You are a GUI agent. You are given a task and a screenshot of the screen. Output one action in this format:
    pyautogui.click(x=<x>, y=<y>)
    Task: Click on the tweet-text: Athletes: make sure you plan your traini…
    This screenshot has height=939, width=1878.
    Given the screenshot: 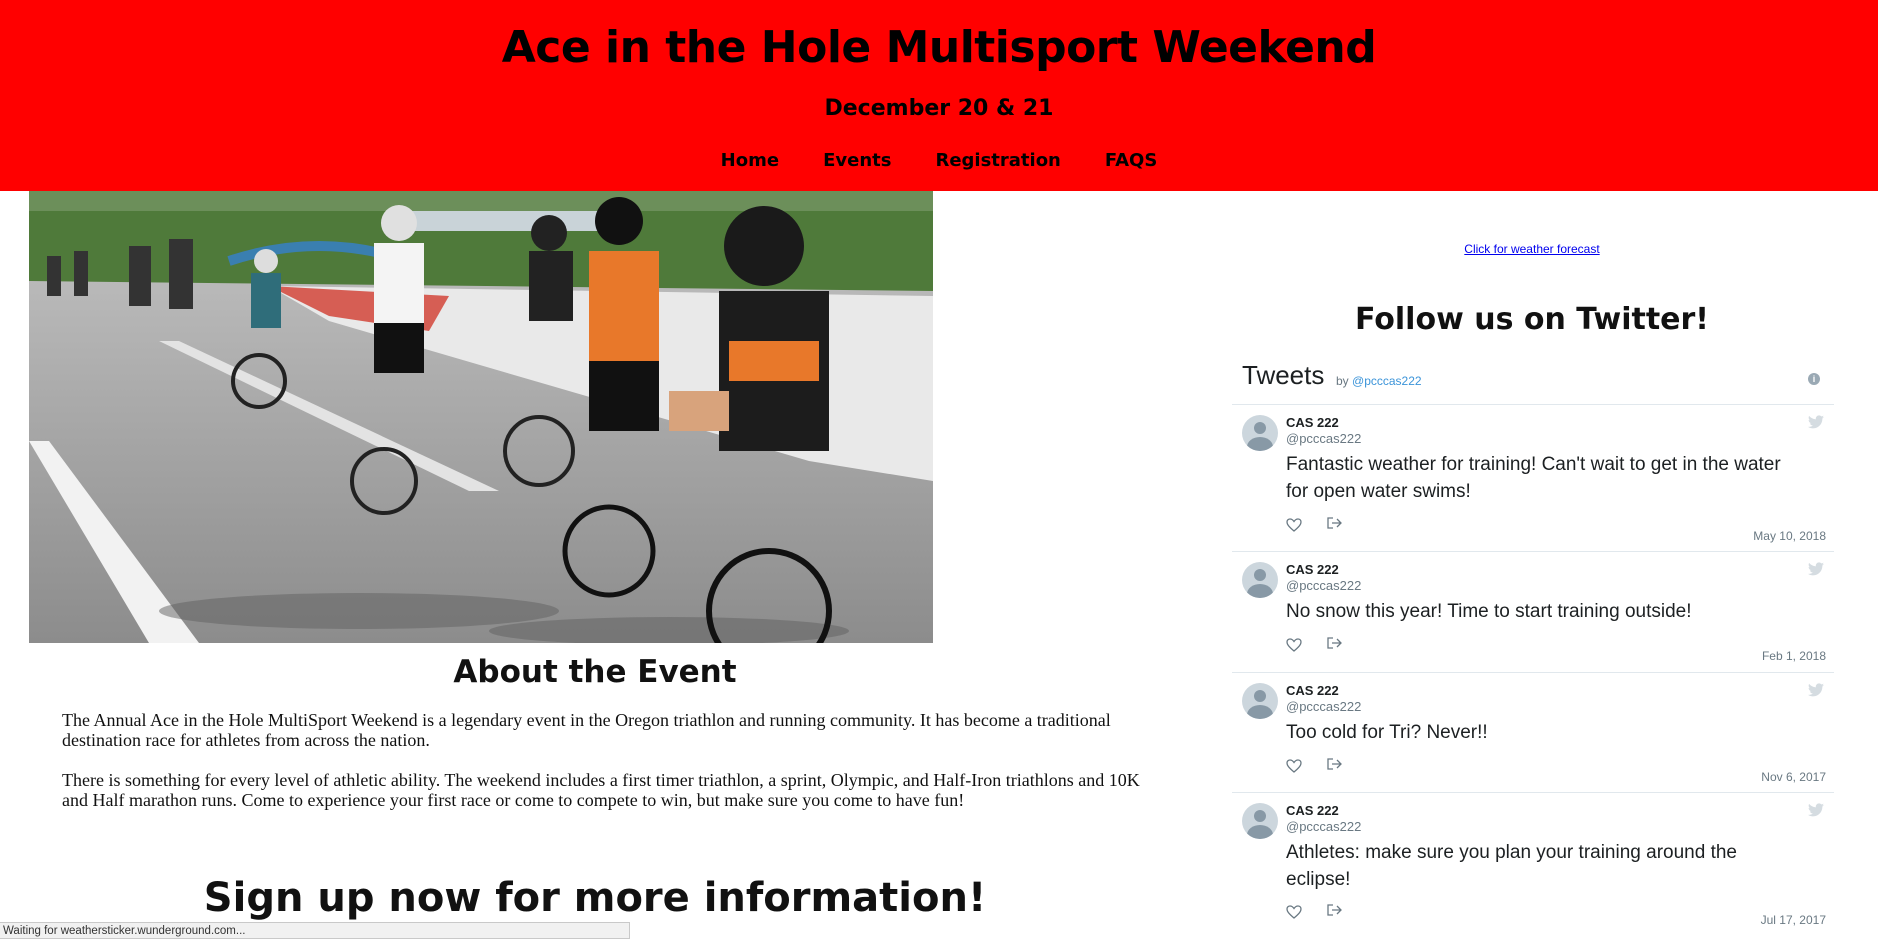 What is the action you would take?
    pyautogui.click(x=1511, y=866)
    